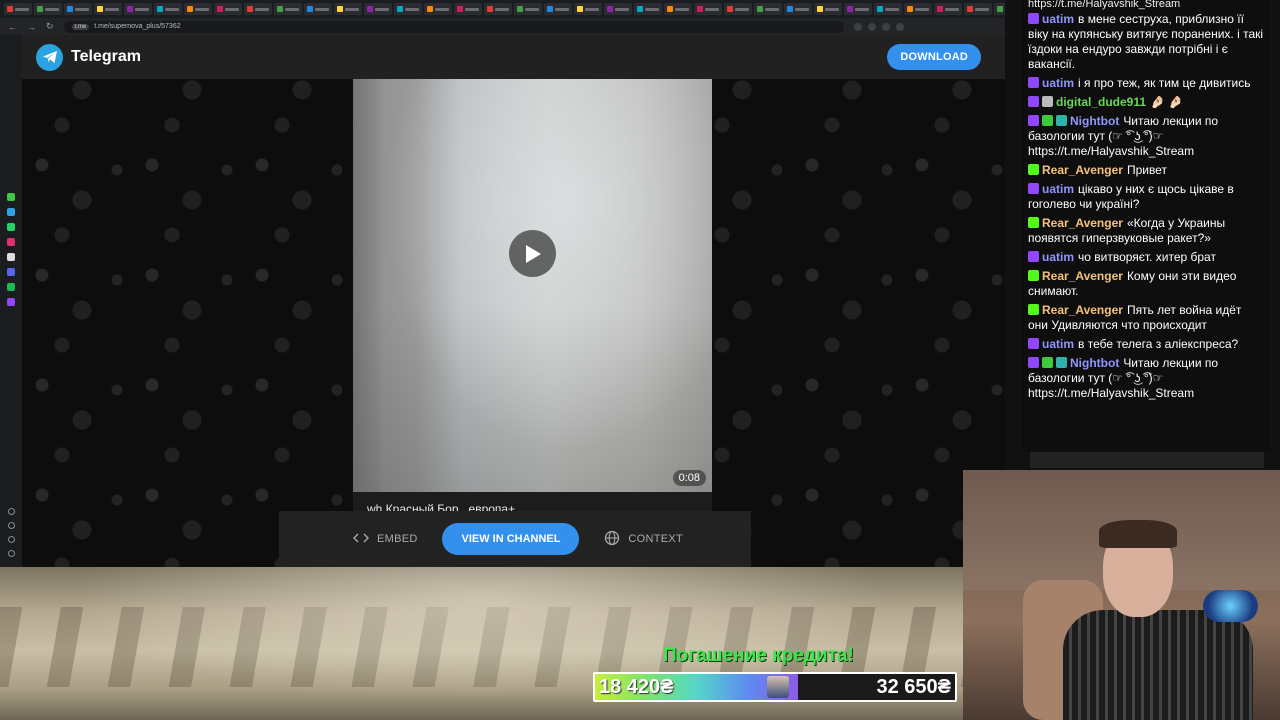  Describe the element at coordinates (11, 539) in the screenshot. I see `downloads-icon` at that location.